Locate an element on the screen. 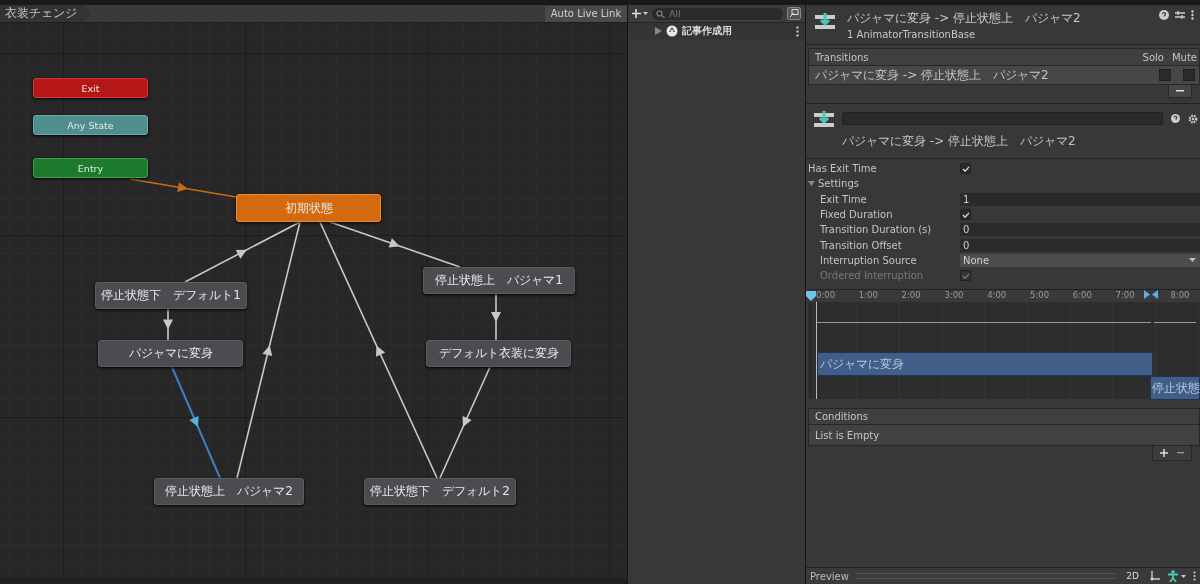  time-tick-label: 1:00 is located at coordinates (868, 295).